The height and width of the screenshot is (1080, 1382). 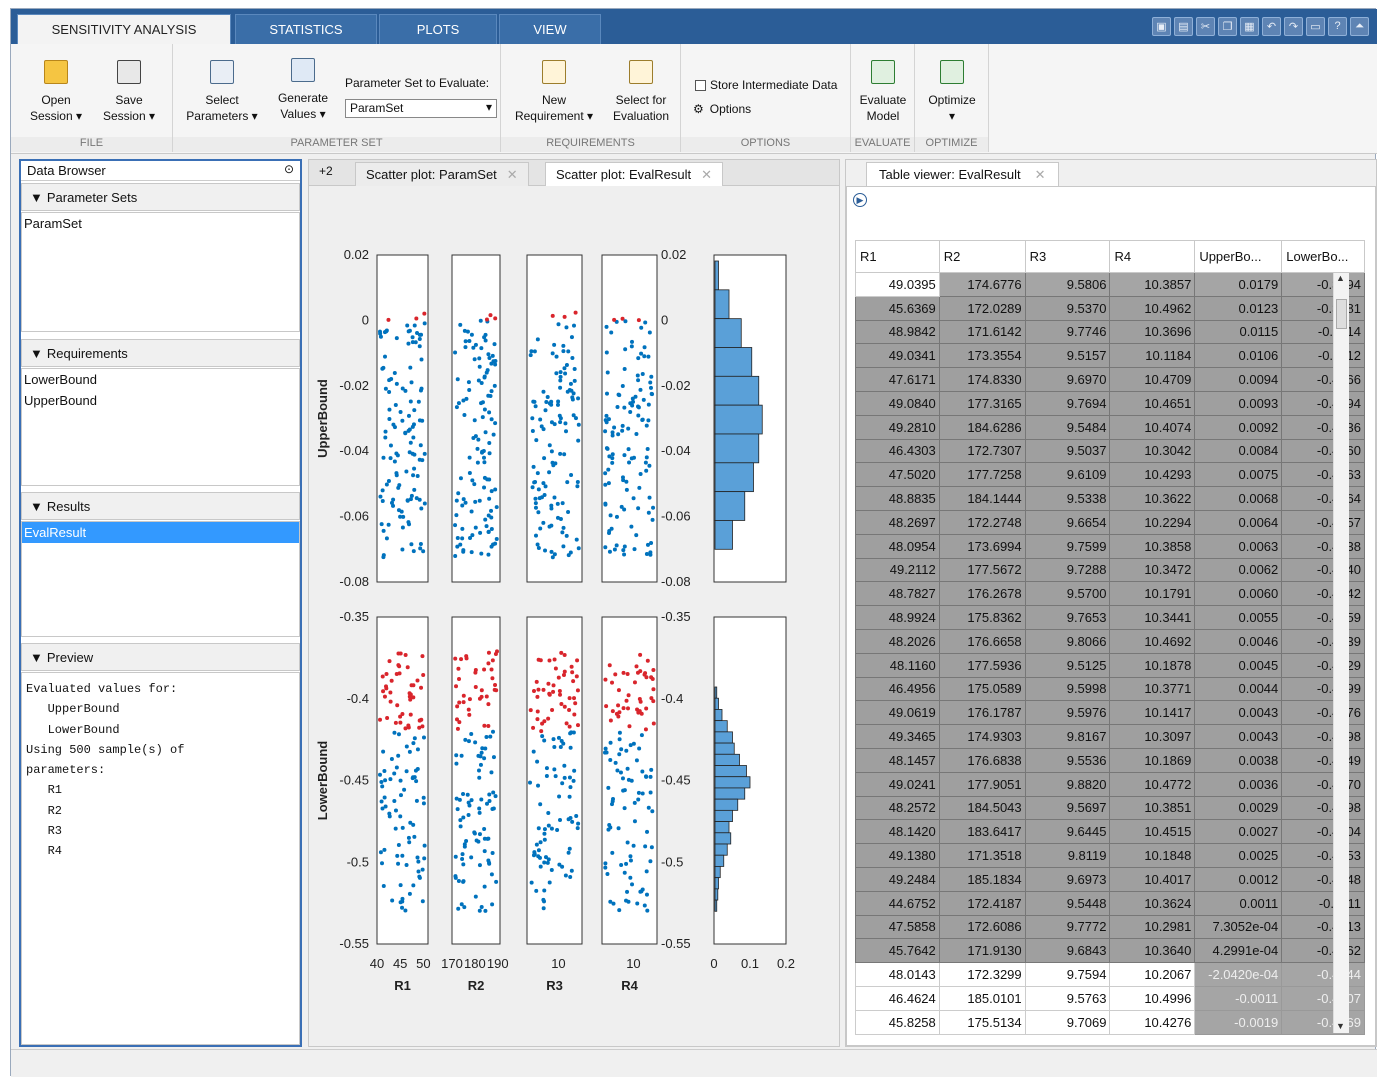 What do you see at coordinates (1323, 879) in the screenshot?
I see `table-cell: -0.4148` at bounding box center [1323, 879].